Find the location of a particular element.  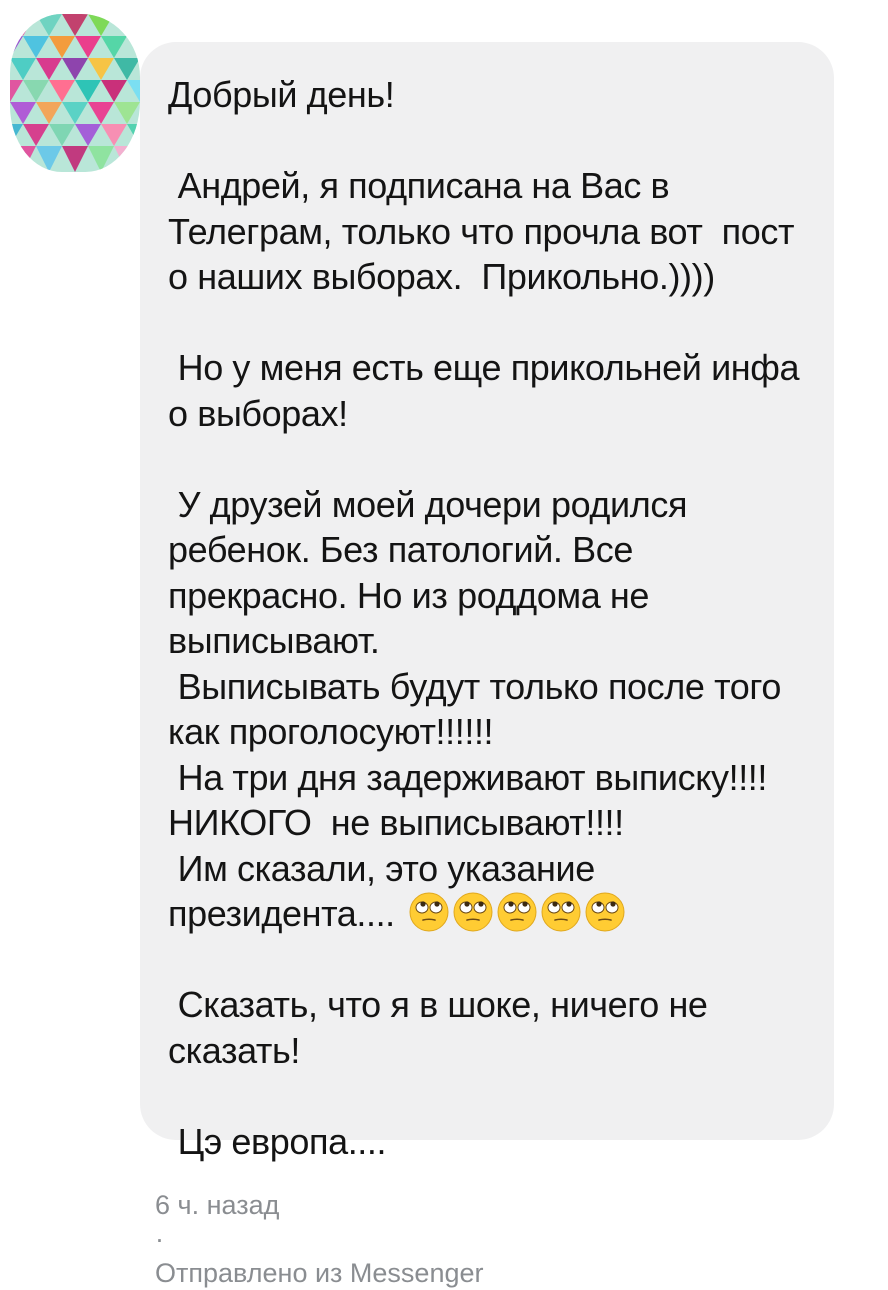

comment-line-text: НИКОГО не выписывают!!!! is located at coordinates (396, 822).